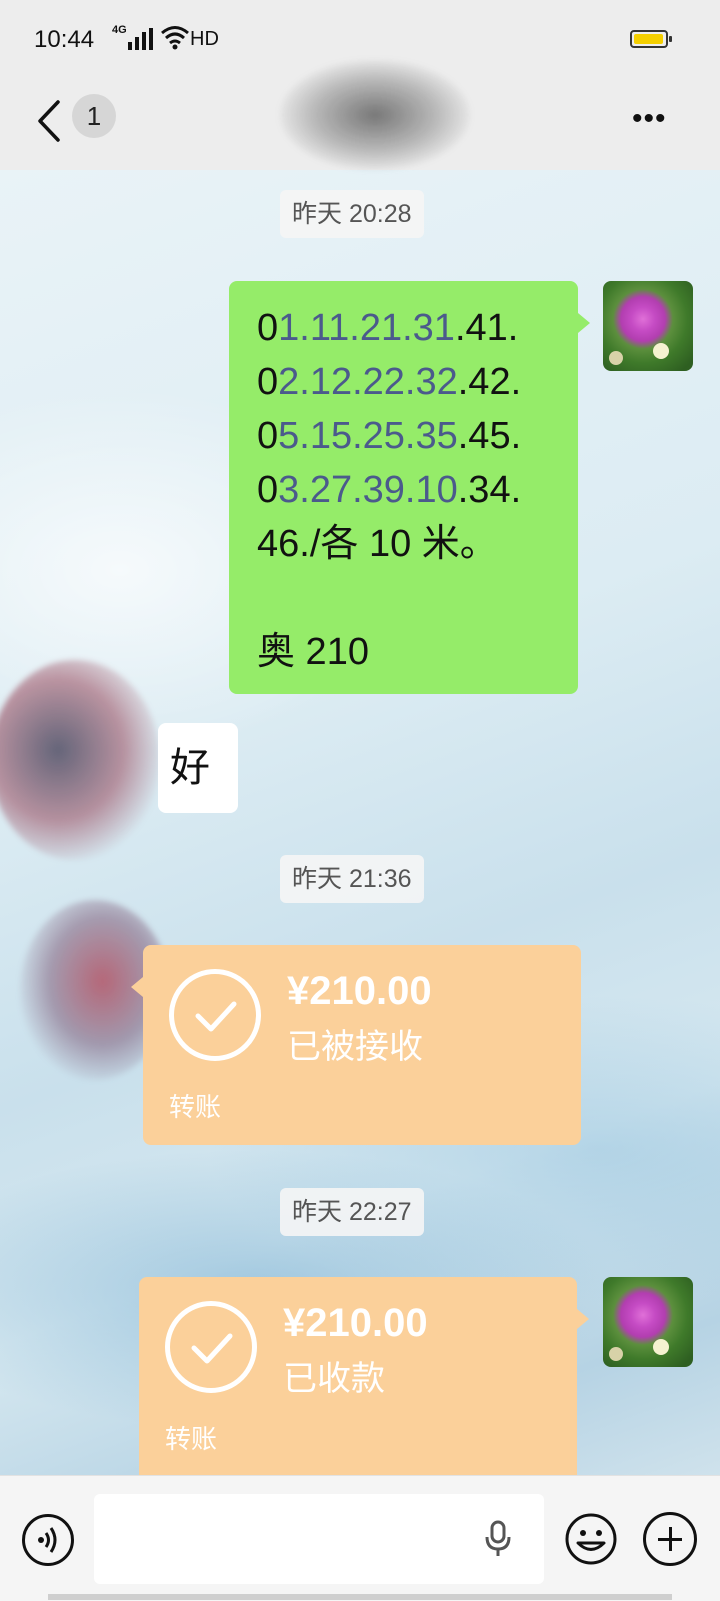 This screenshot has height=1601, width=720. What do you see at coordinates (377, 544) in the screenshot?
I see `message-line: 46./各 10 米。` at bounding box center [377, 544].